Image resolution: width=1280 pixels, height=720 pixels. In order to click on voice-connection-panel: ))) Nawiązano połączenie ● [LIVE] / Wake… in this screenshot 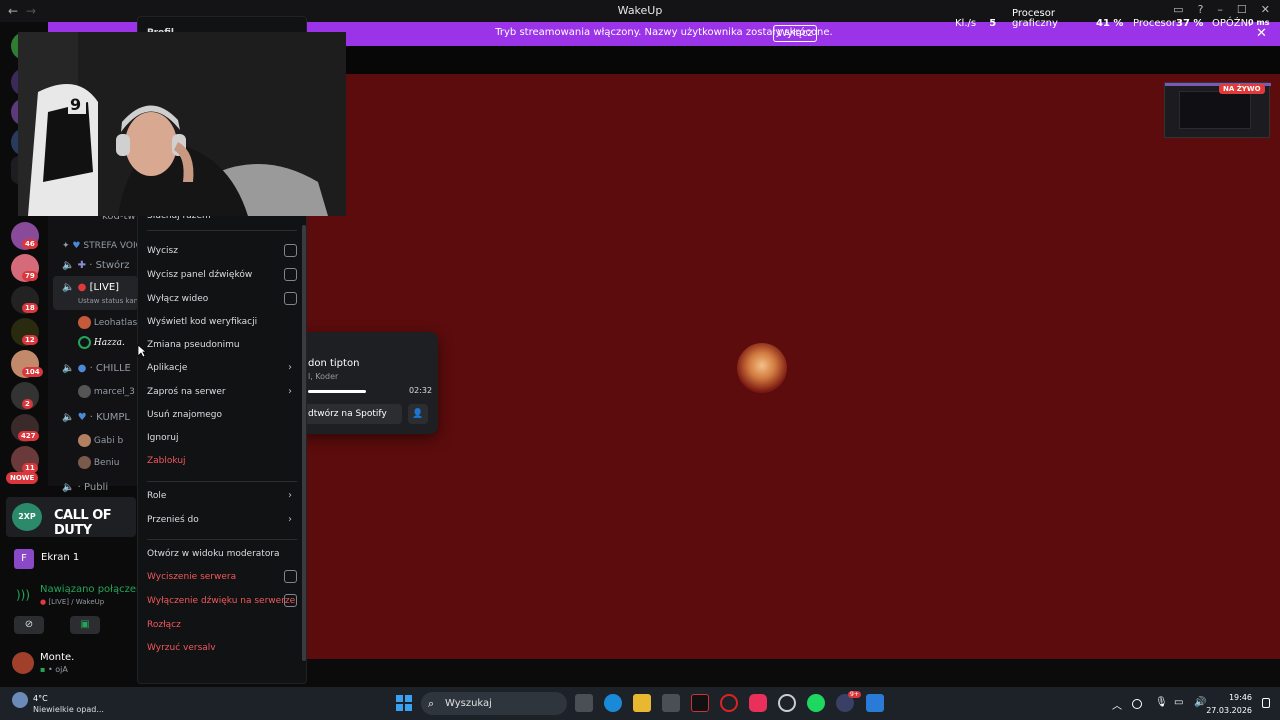, I will do `click(78, 596)`.